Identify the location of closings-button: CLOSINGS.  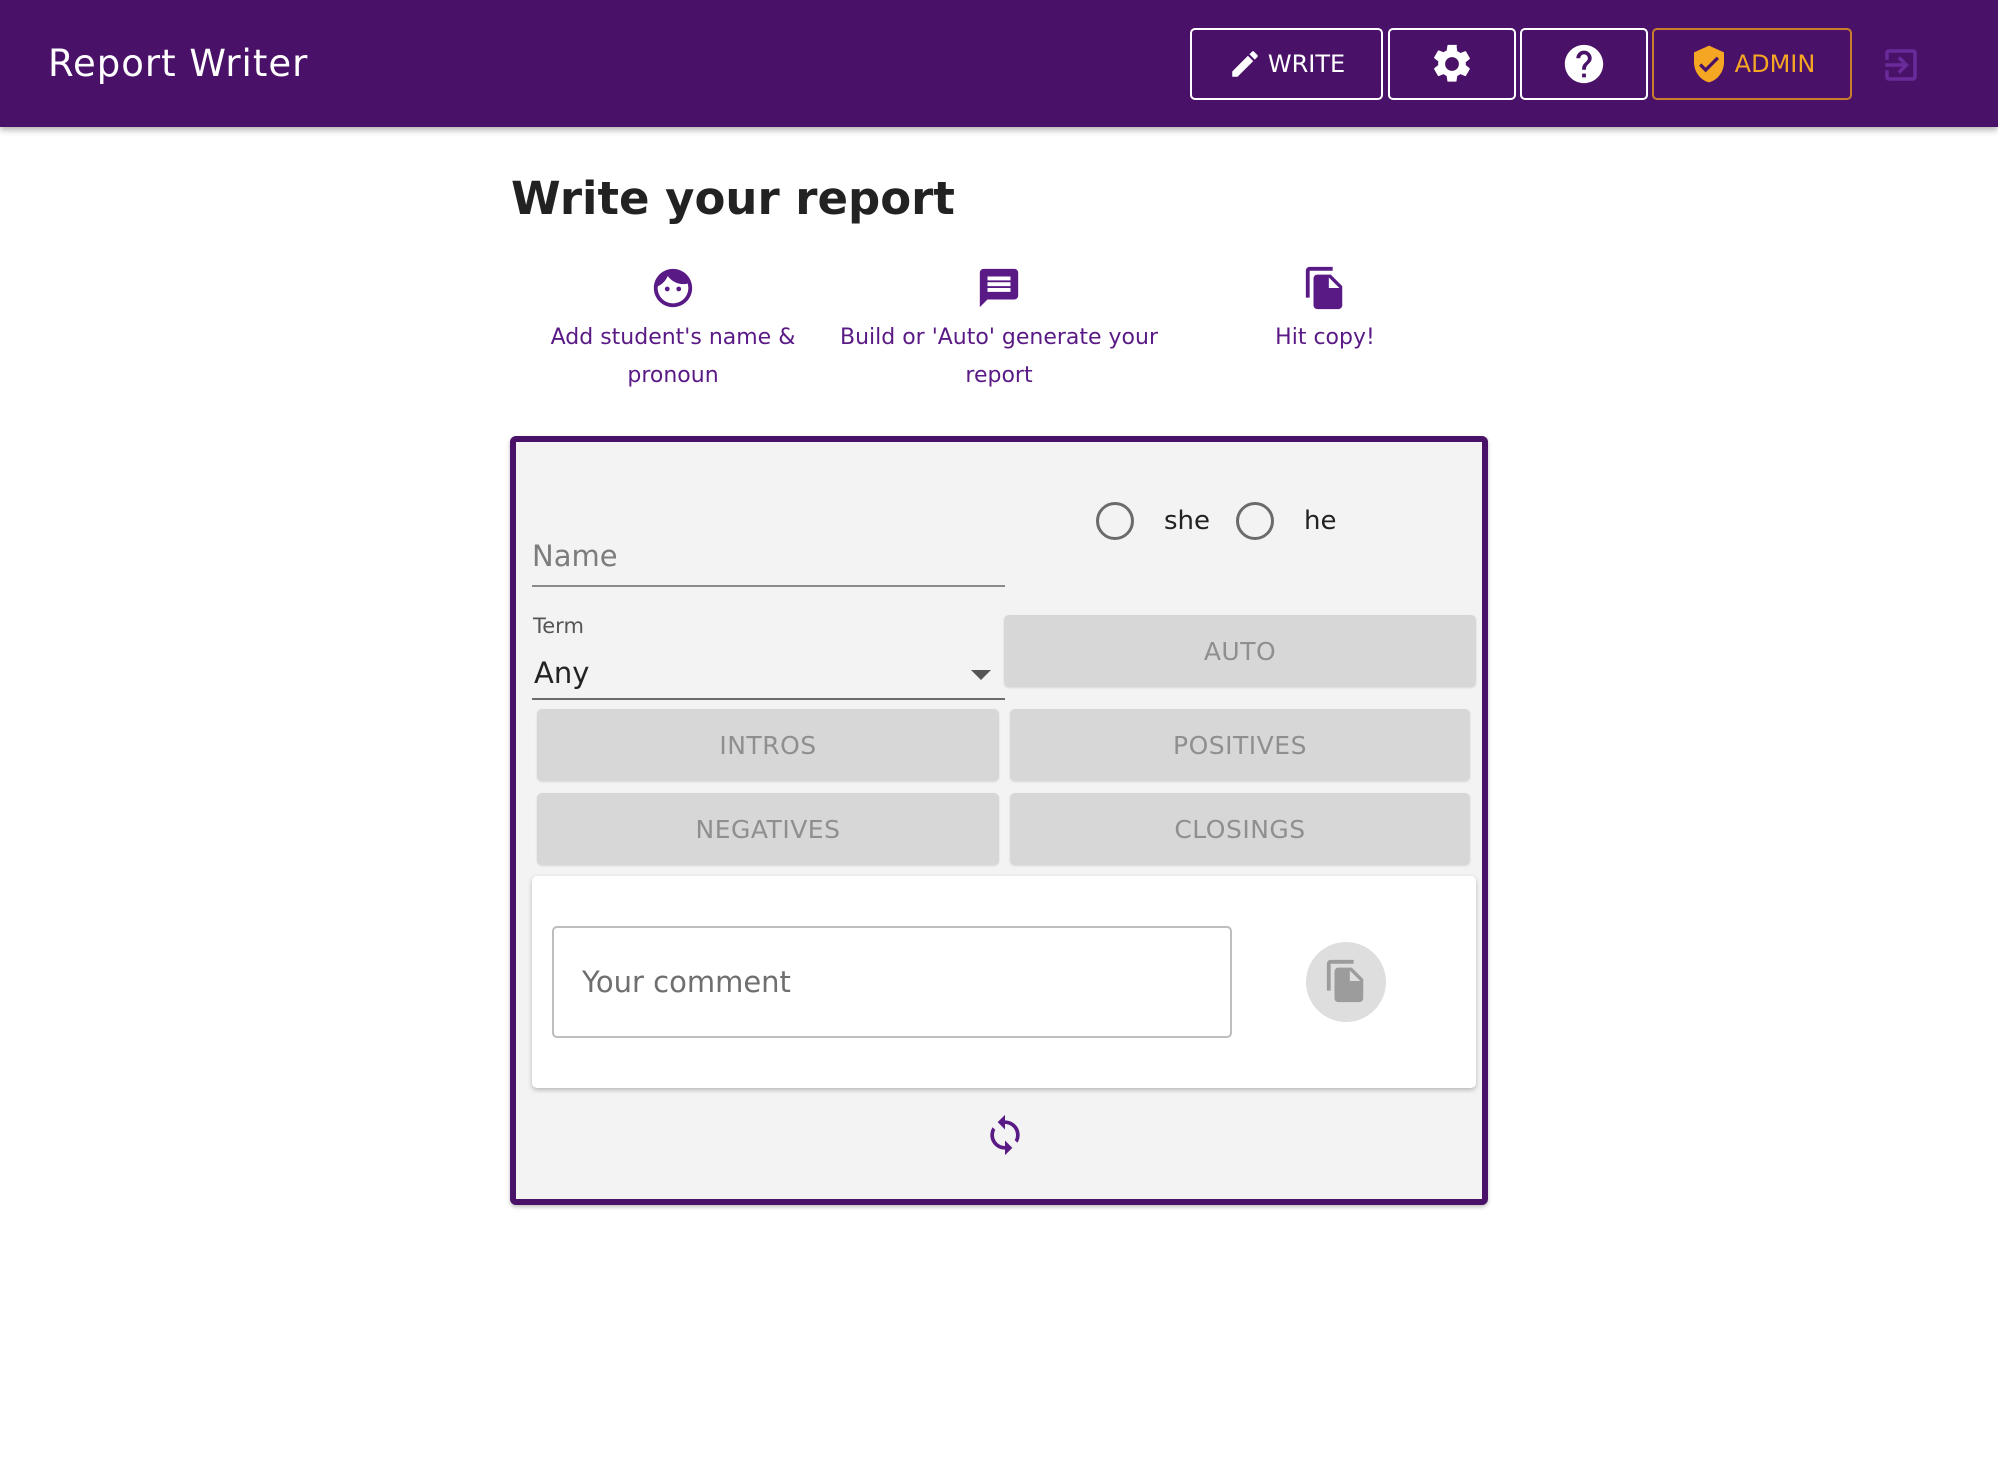
(1240, 829).